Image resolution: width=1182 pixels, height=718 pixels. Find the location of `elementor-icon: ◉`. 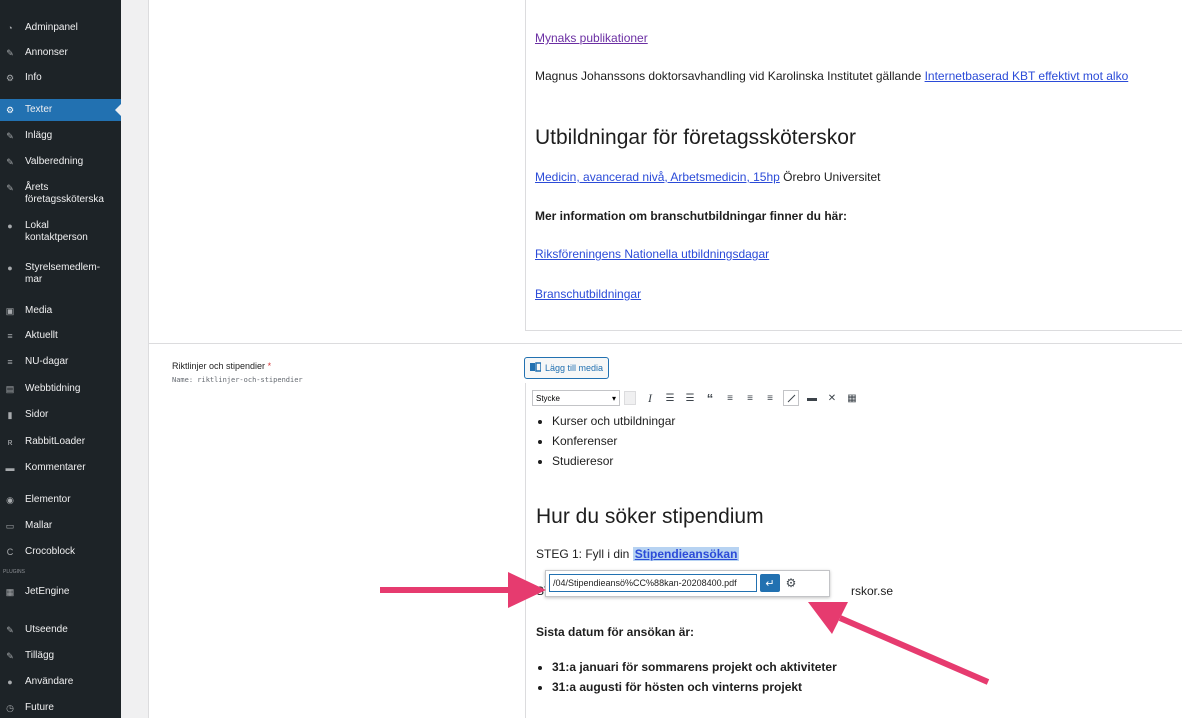

elementor-icon: ◉ is located at coordinates (10, 499).